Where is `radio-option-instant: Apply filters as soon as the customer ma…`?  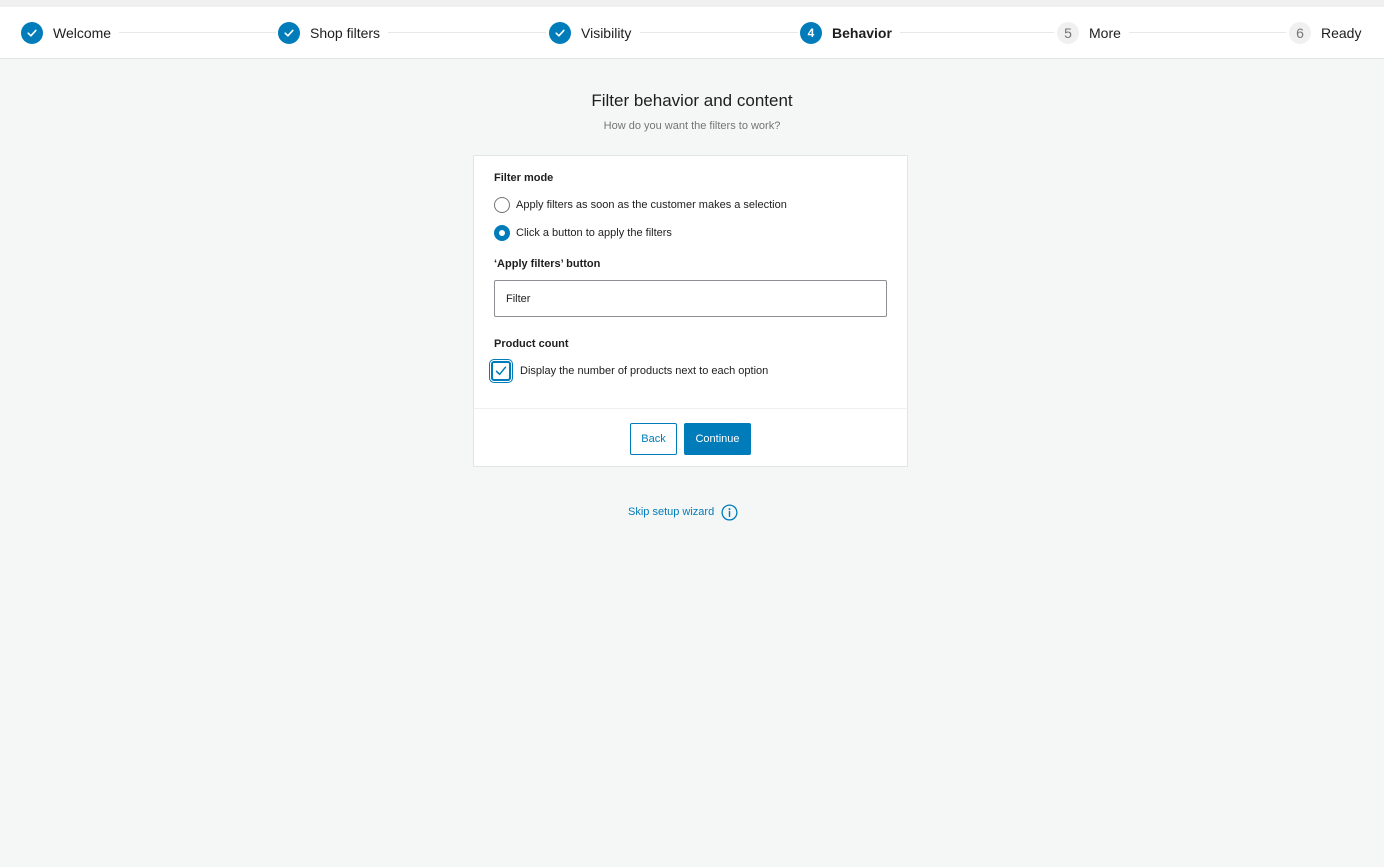 radio-option-instant: Apply filters as soon as the customer ma… is located at coordinates (640, 205).